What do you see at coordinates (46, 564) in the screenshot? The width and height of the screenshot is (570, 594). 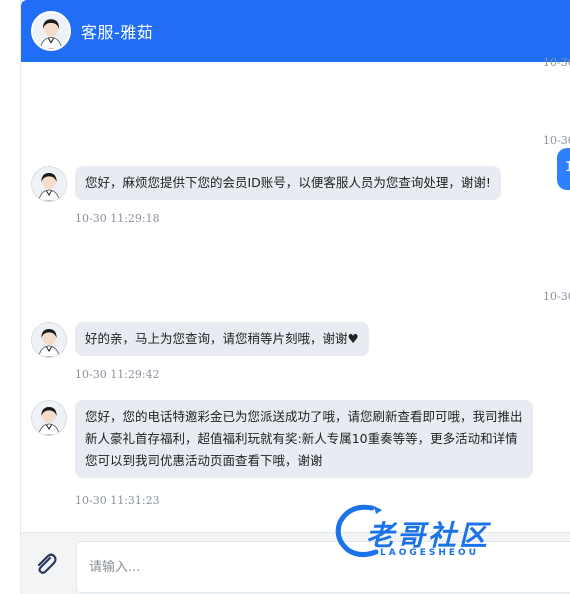 I see `paperclip-icon` at bounding box center [46, 564].